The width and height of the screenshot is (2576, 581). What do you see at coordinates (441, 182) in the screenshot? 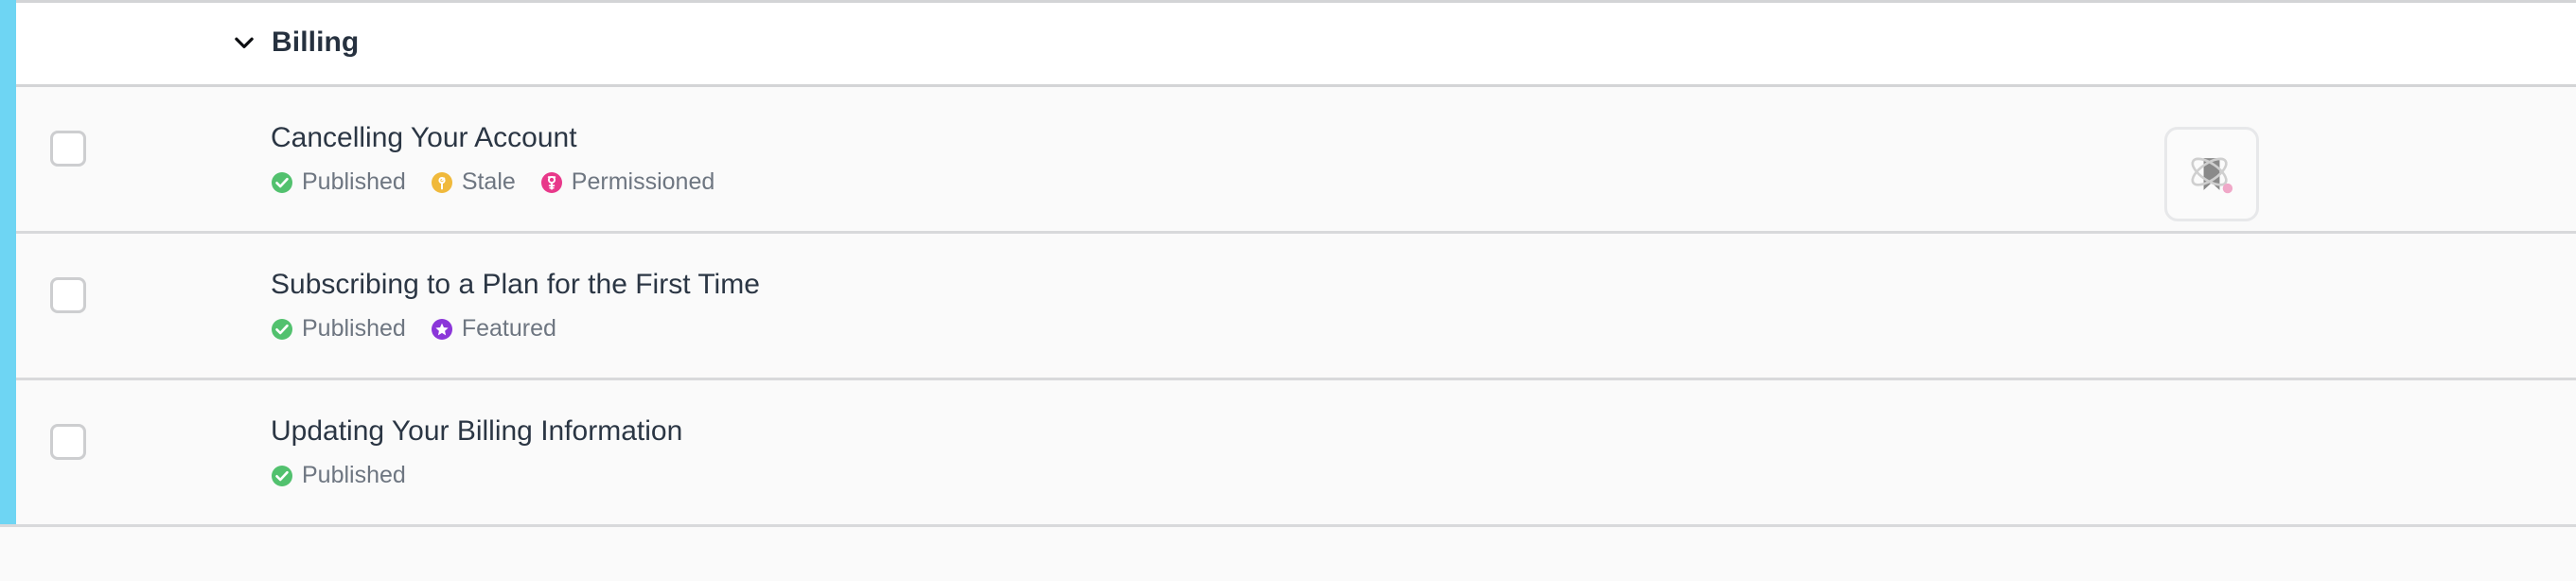
I see `clock-circle-icon` at bounding box center [441, 182].